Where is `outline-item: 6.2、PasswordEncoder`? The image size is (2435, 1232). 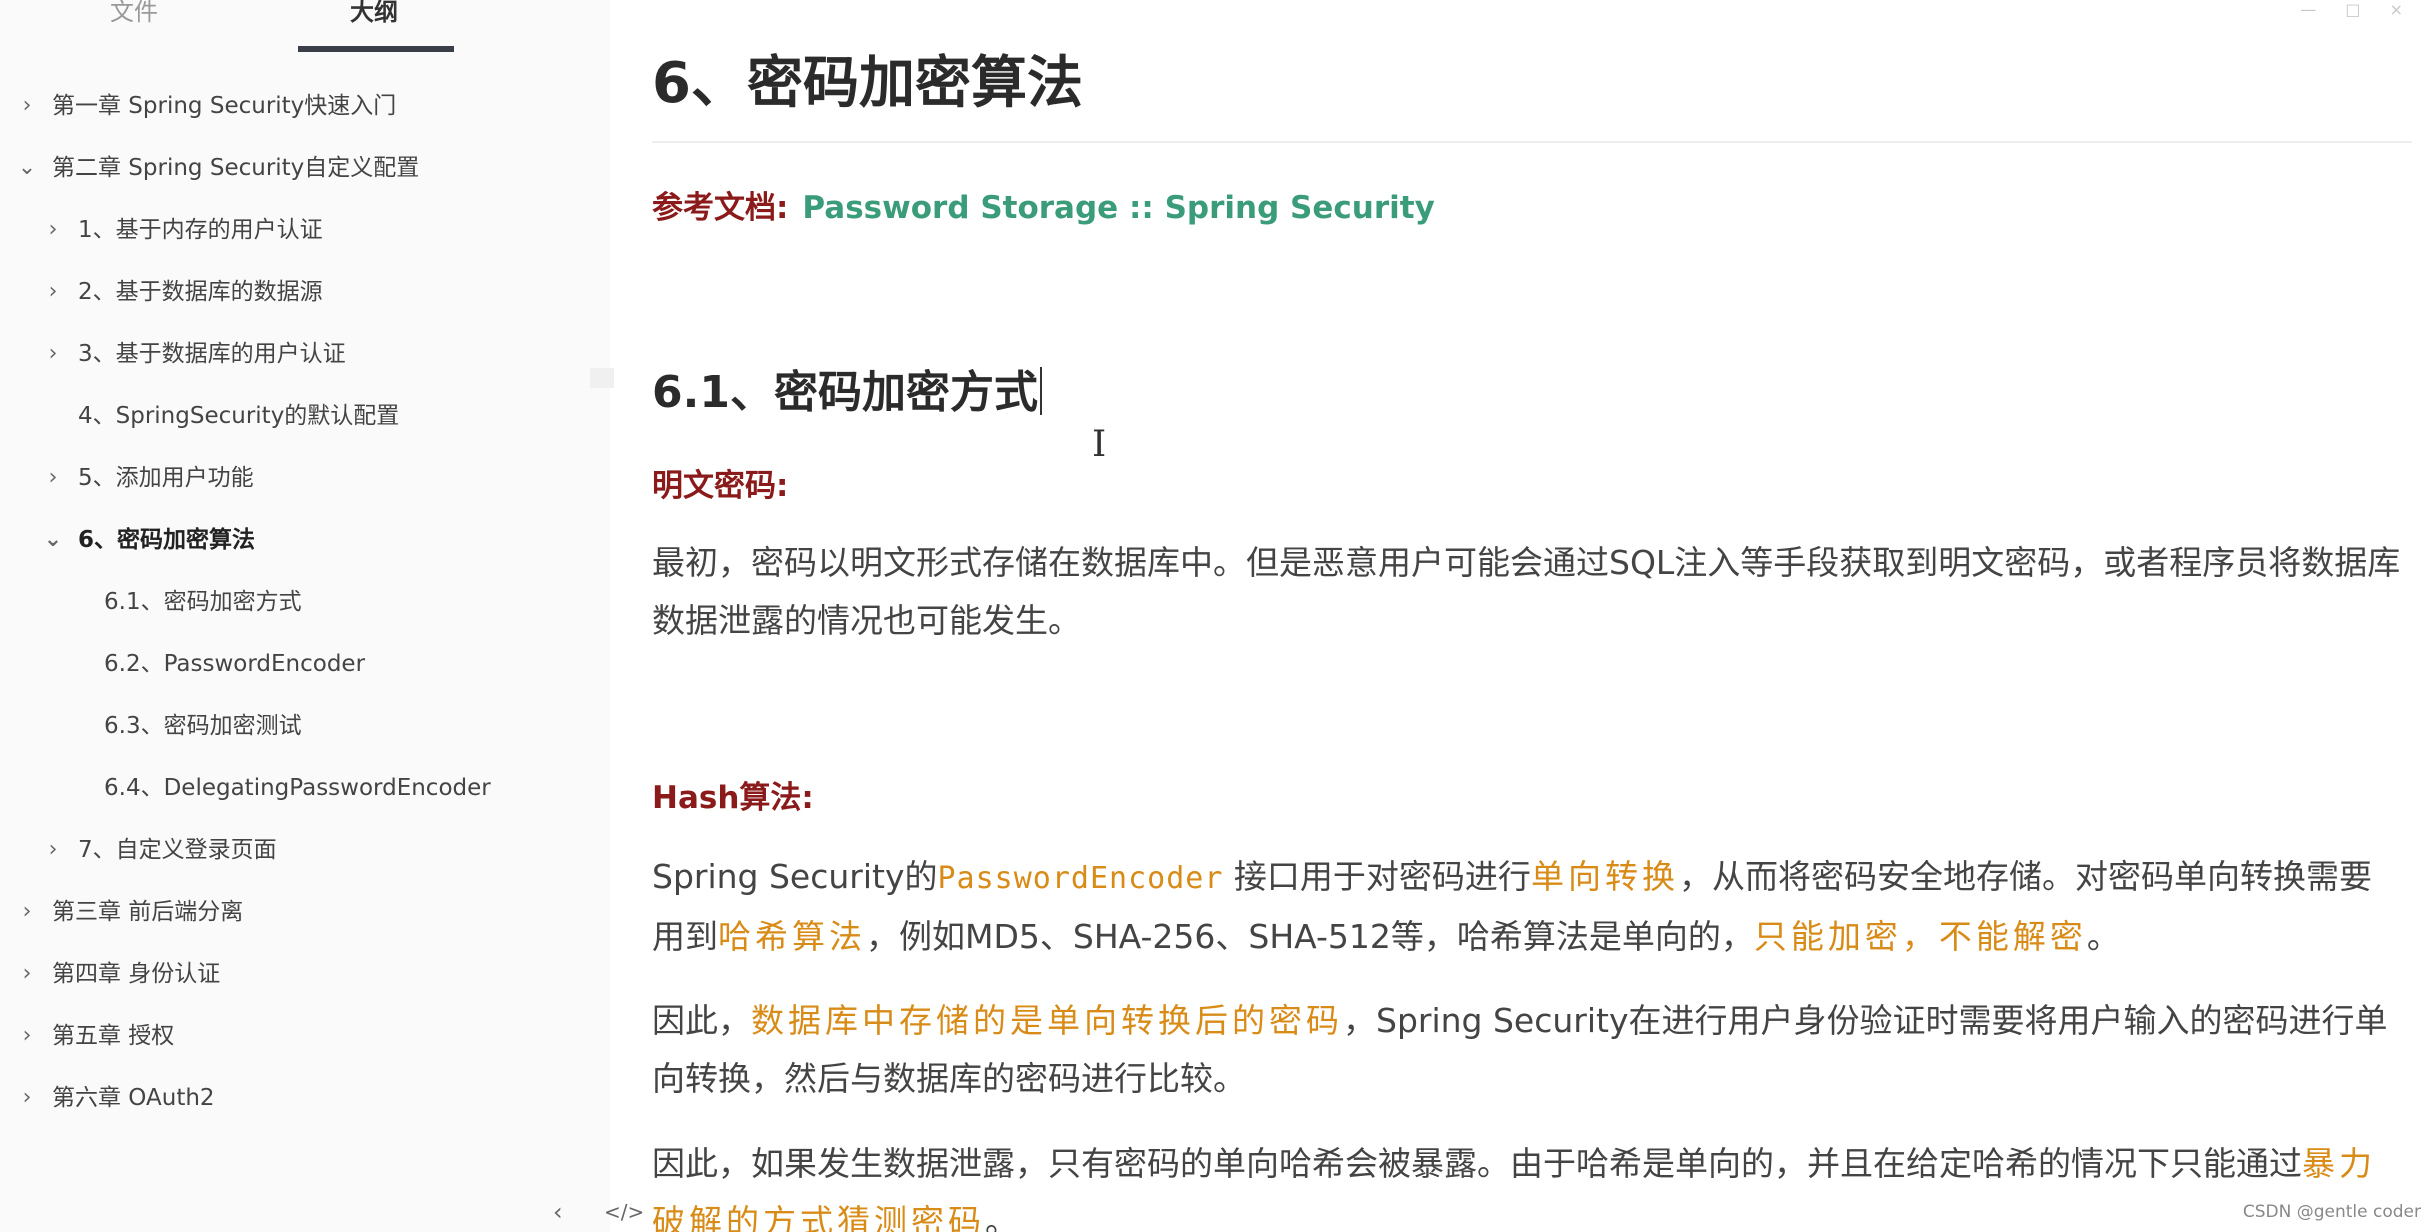
outline-item: 6.2、PasswordEncoder is located at coordinates (305, 664).